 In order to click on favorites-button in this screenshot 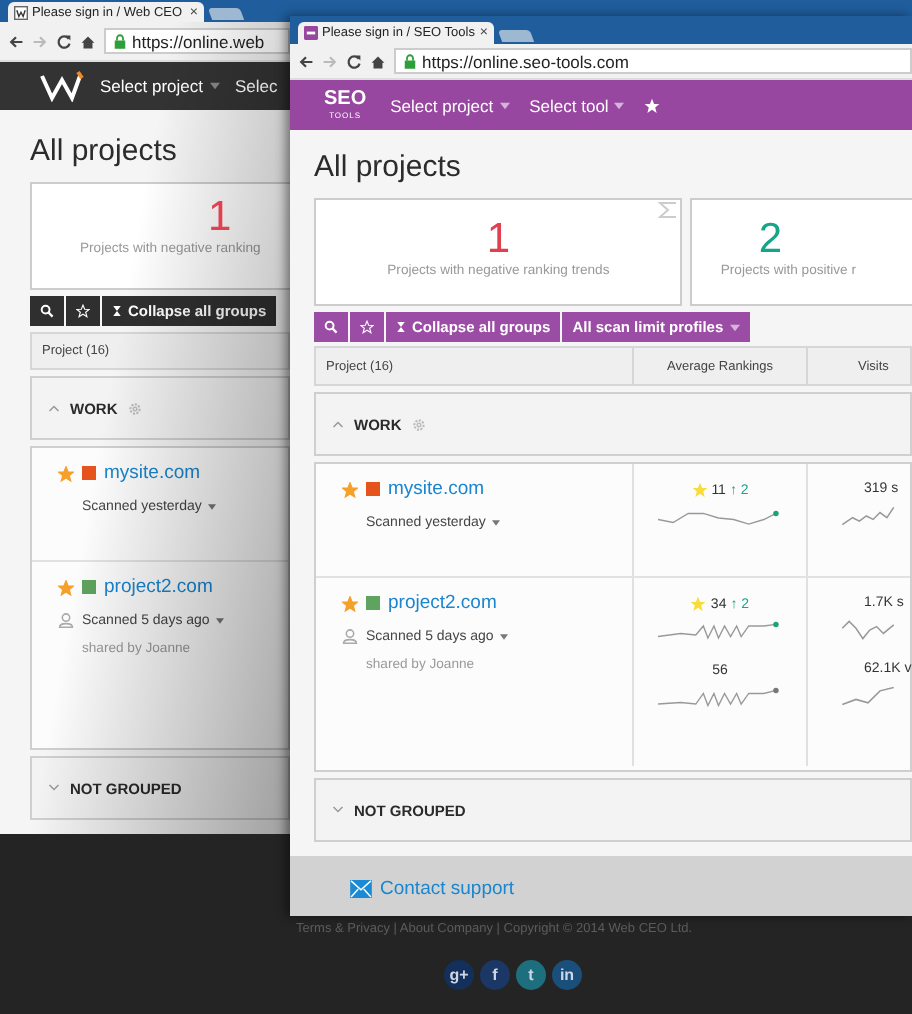, I will do `click(83, 311)`.